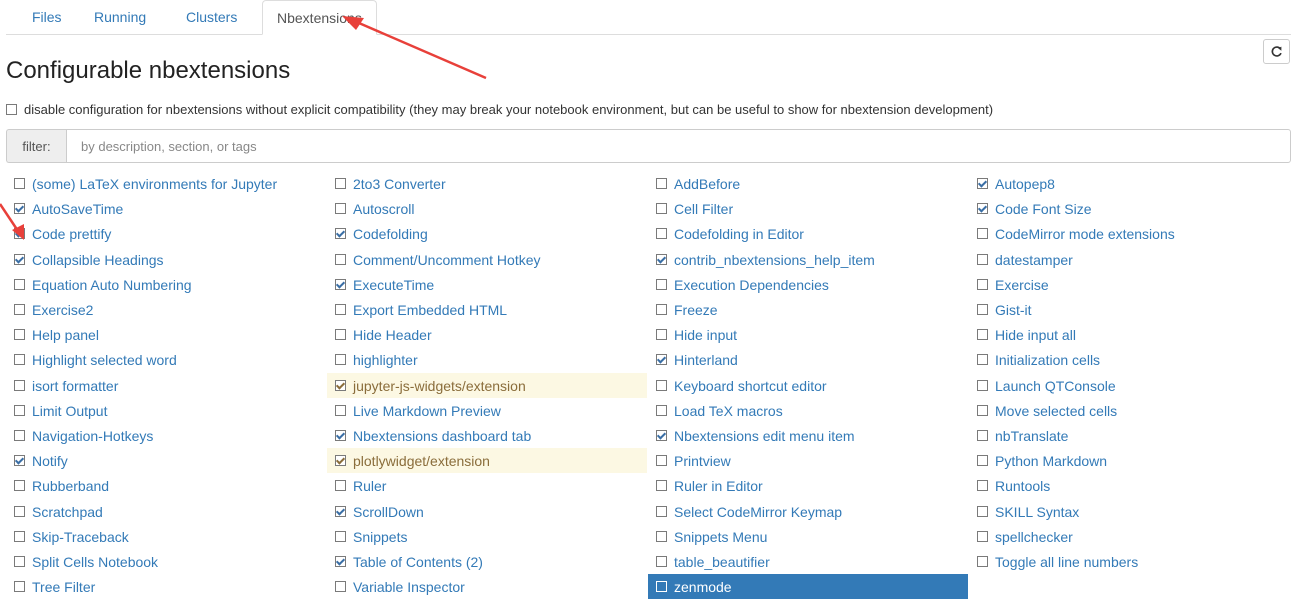  I want to click on extension-item: (some) LaTeX environments for Jupyter, so click(166, 183).